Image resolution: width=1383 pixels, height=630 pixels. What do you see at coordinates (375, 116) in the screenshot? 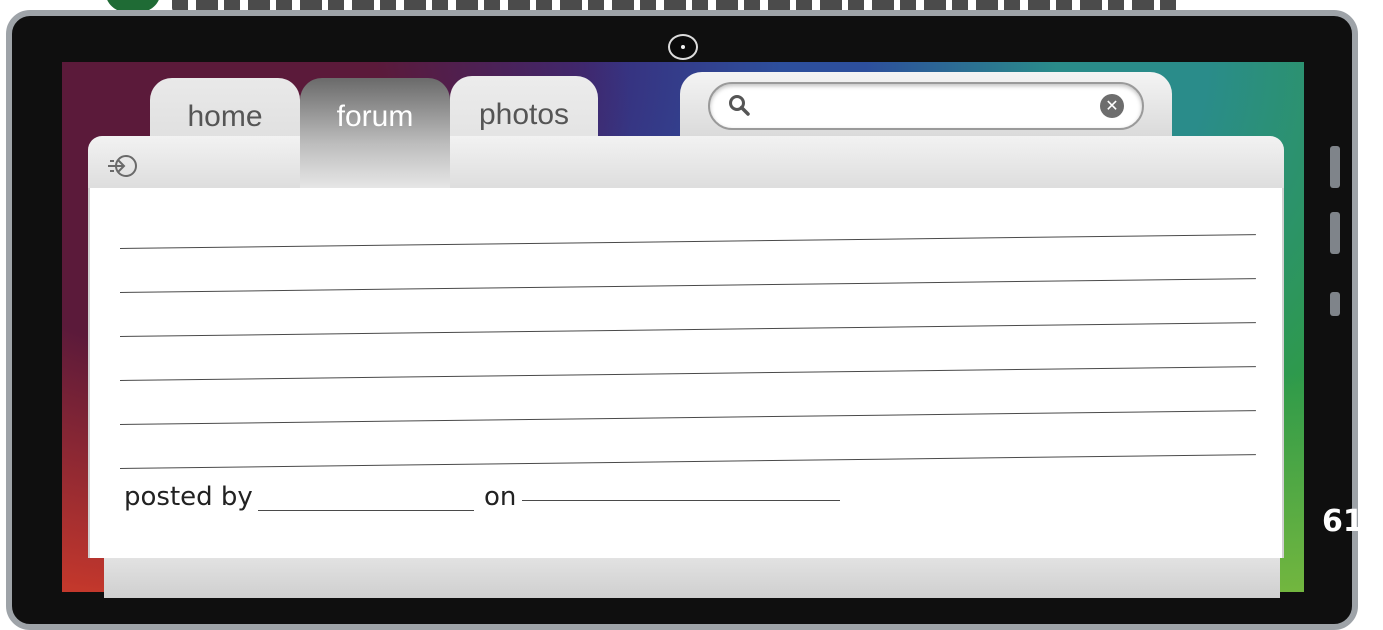
I see `tab-forum-label: forum` at bounding box center [375, 116].